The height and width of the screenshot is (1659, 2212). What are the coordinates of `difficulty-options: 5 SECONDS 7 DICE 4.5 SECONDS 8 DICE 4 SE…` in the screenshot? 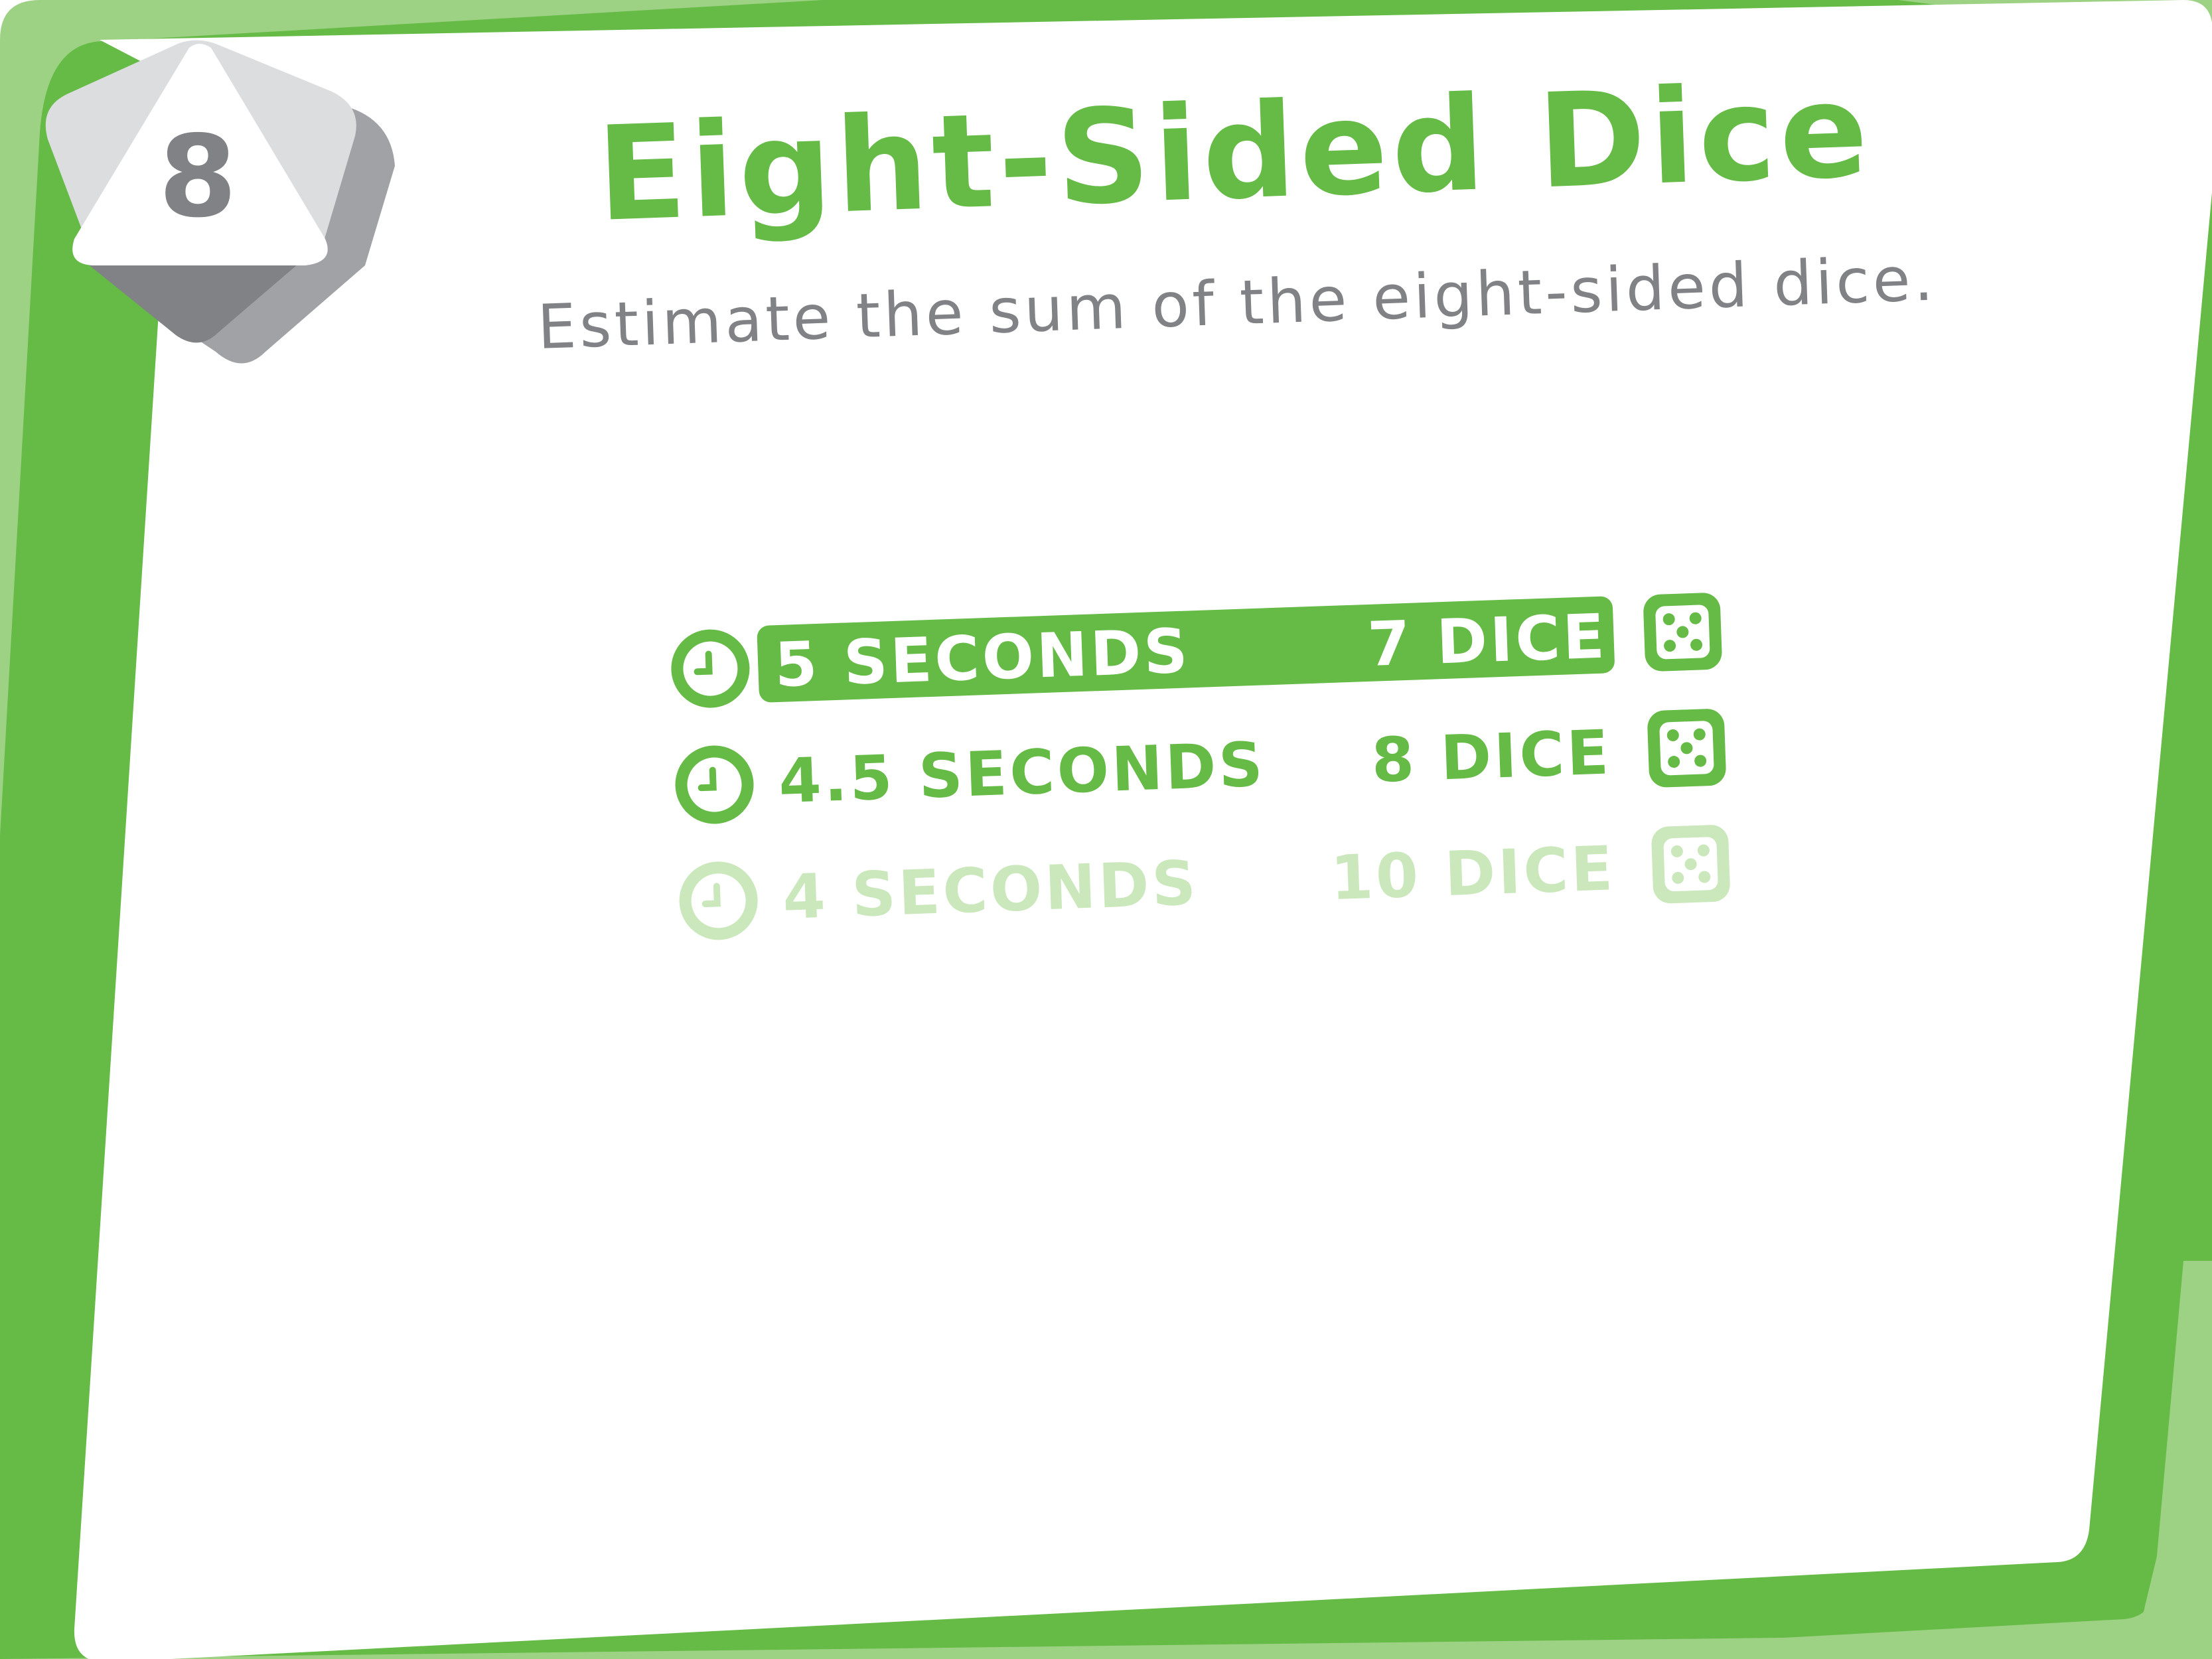 It's located at (1207, 790).